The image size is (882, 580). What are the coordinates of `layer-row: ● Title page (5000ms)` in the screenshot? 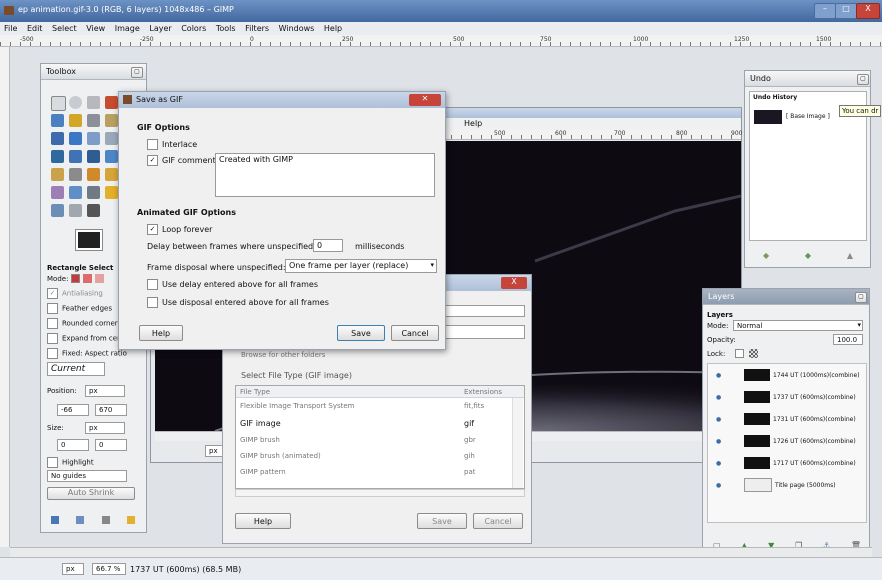 It's located at (787, 485).